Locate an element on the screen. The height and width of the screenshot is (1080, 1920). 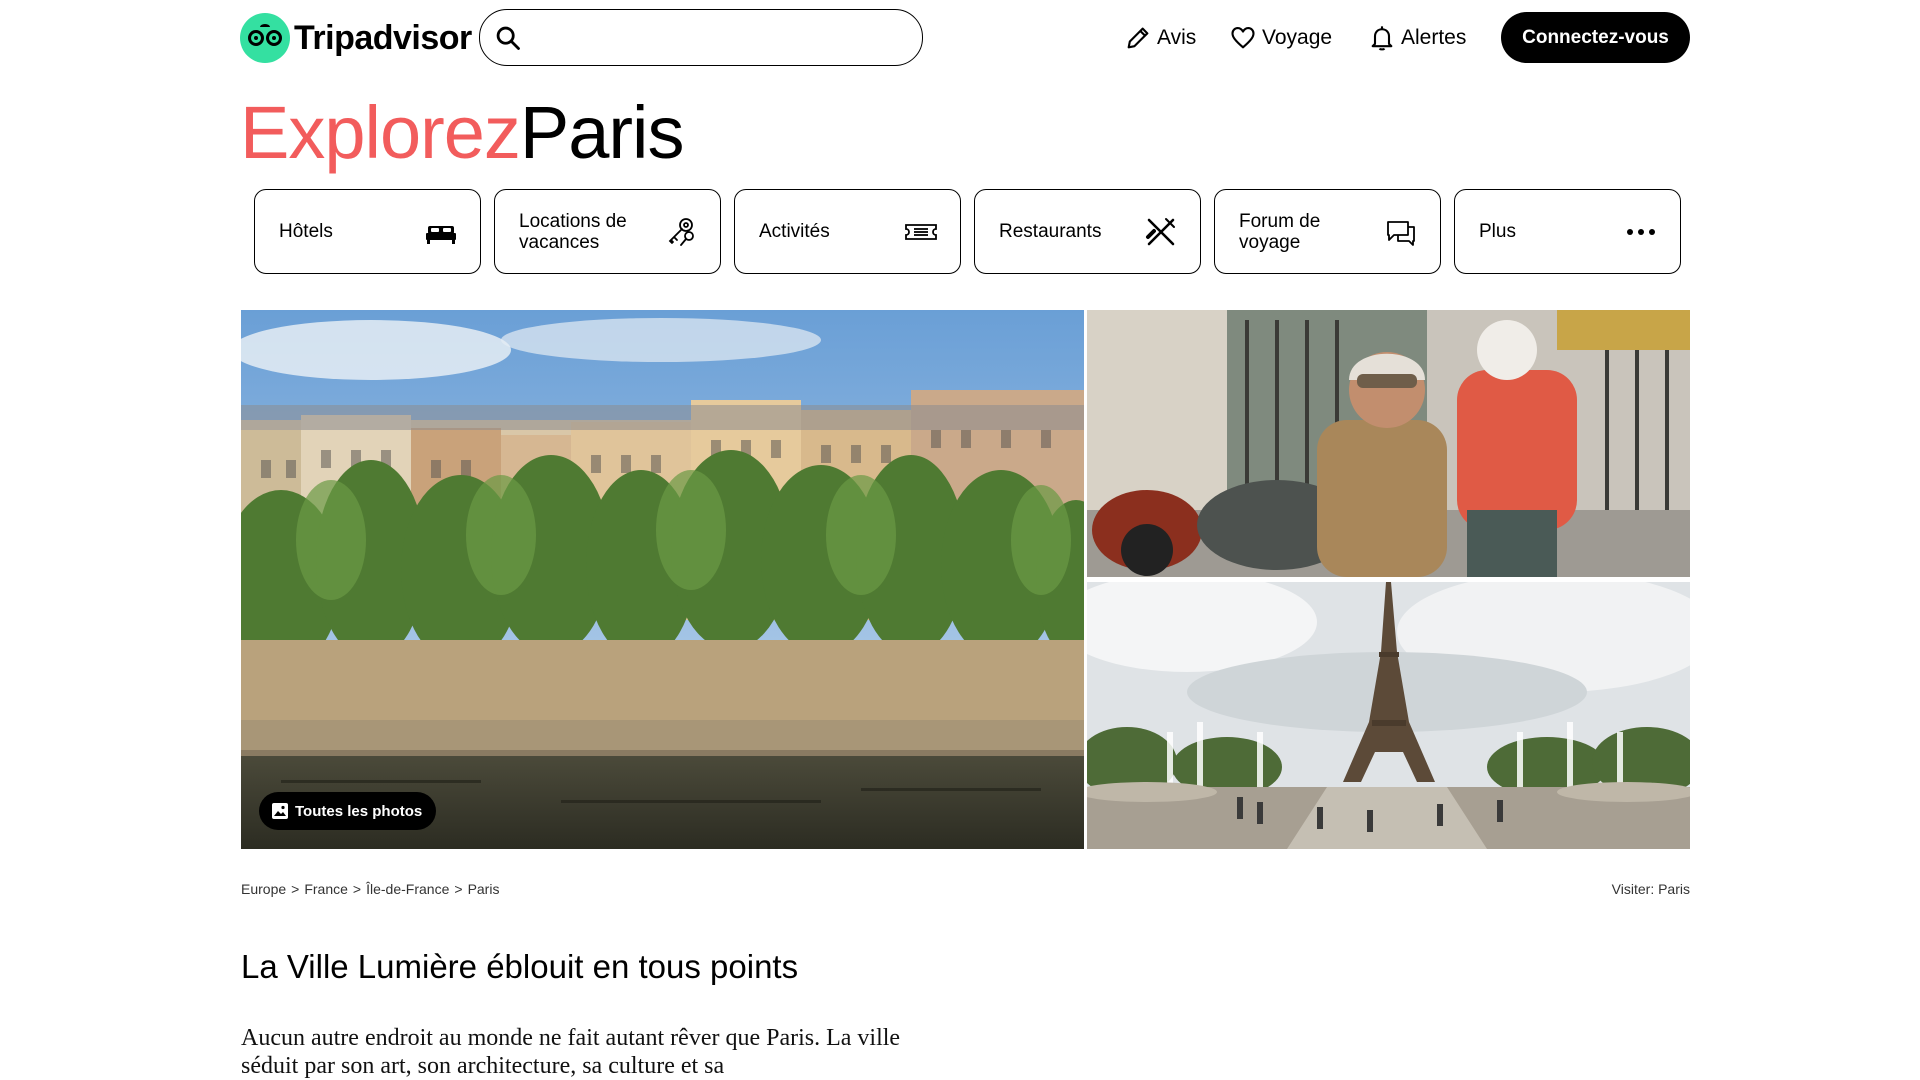
nav-alertes: Alertes is located at coordinates (1417, 38).